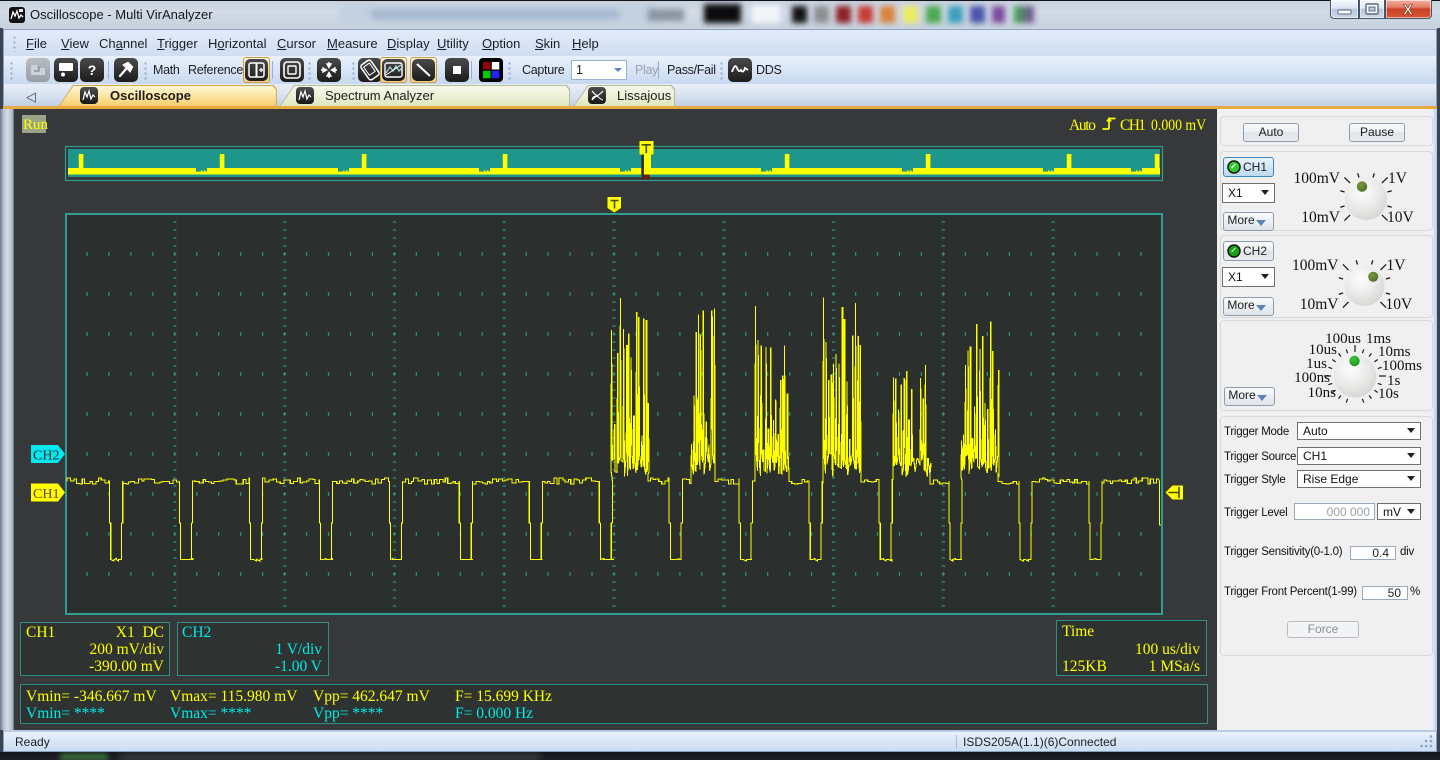  I want to click on svg-text: 10ns, so click(1322, 393).